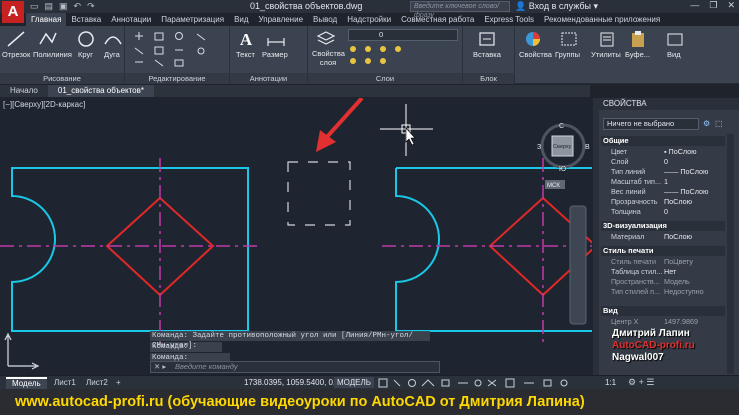  I want to click on layer-tools-icons, so click(403, 56).